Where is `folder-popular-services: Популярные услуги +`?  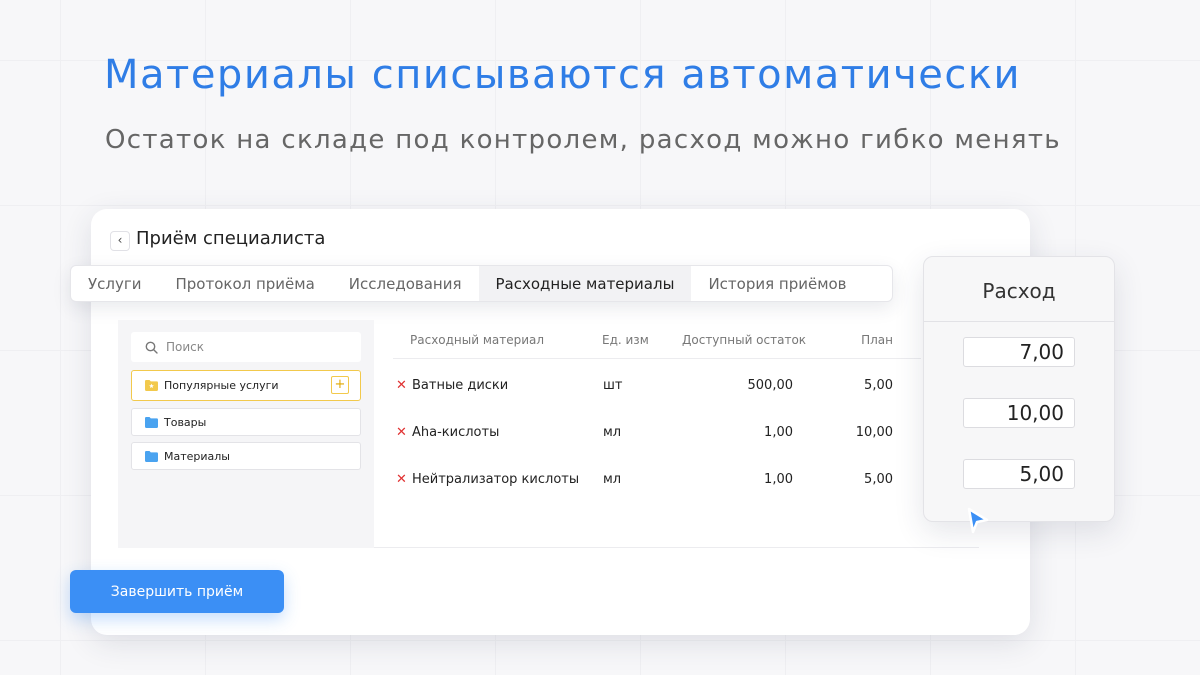 folder-popular-services: Популярные услуги + is located at coordinates (246, 385).